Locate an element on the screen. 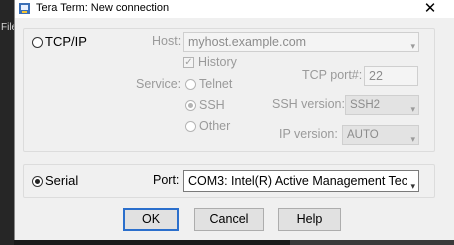 The width and height of the screenshot is (454, 245). service-other-label: Other is located at coordinates (214, 126).